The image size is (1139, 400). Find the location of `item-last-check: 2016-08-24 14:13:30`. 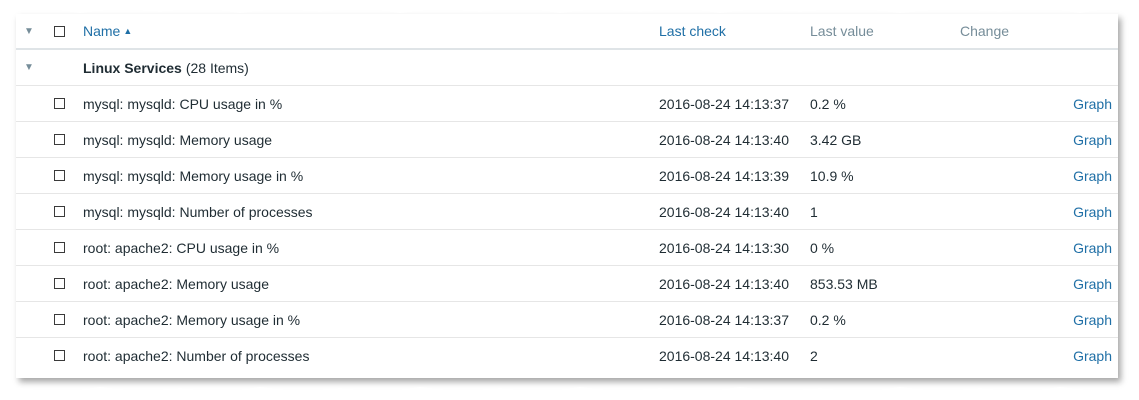

item-last-check: 2016-08-24 14:13:30 is located at coordinates (724, 247).